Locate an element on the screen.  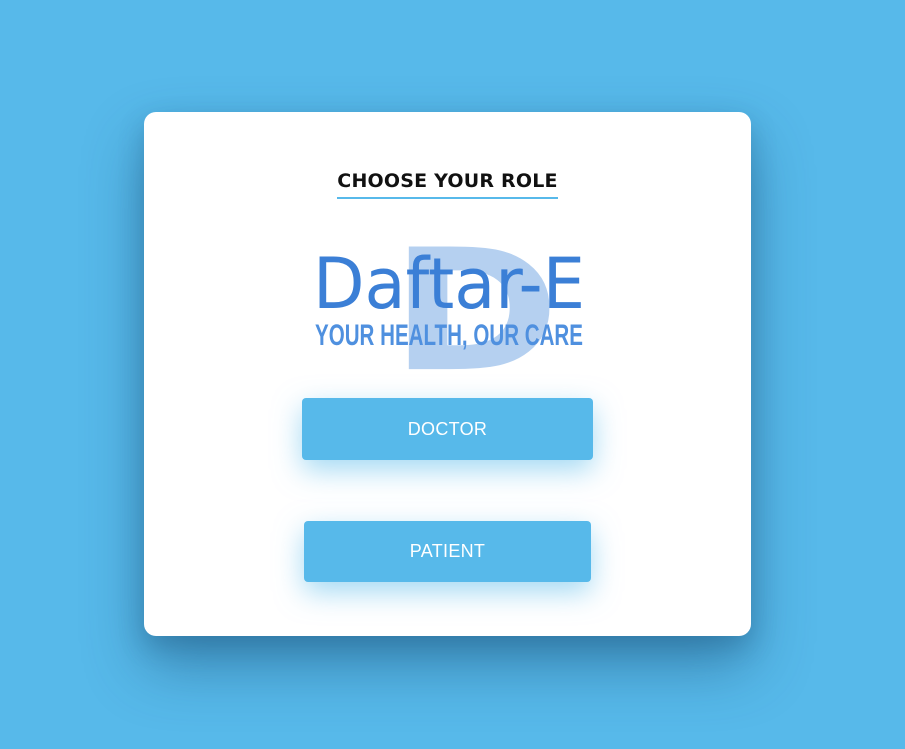
daftar-e-logo: D Daftar-E YOUR HEALTH, OUR CARE is located at coordinates (449, 300).